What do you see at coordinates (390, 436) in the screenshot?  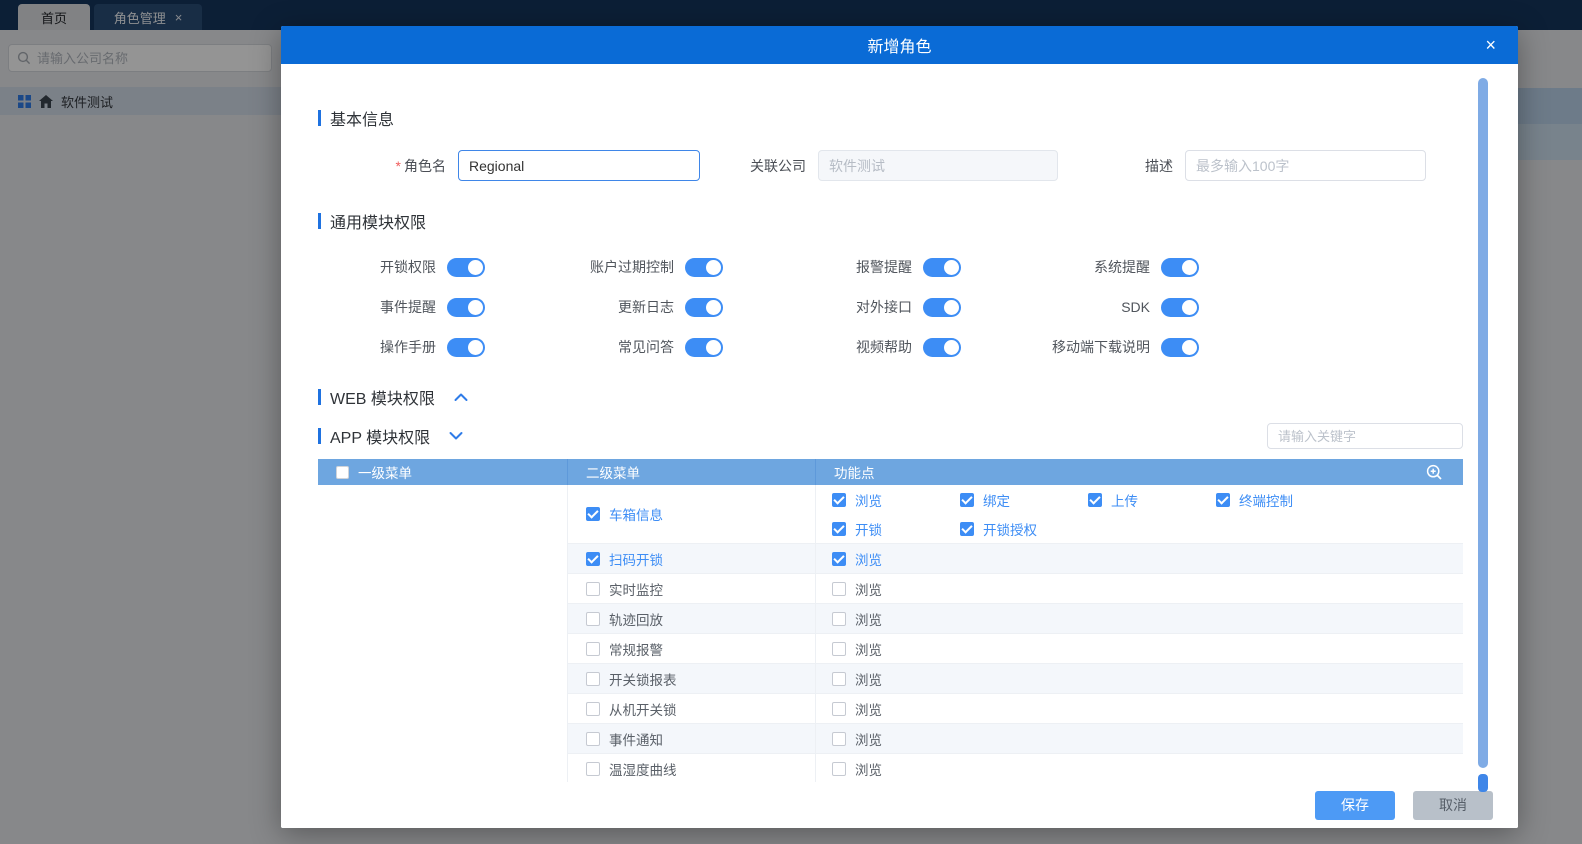 I see `section-app-permissions: APP 模块权限` at bounding box center [390, 436].